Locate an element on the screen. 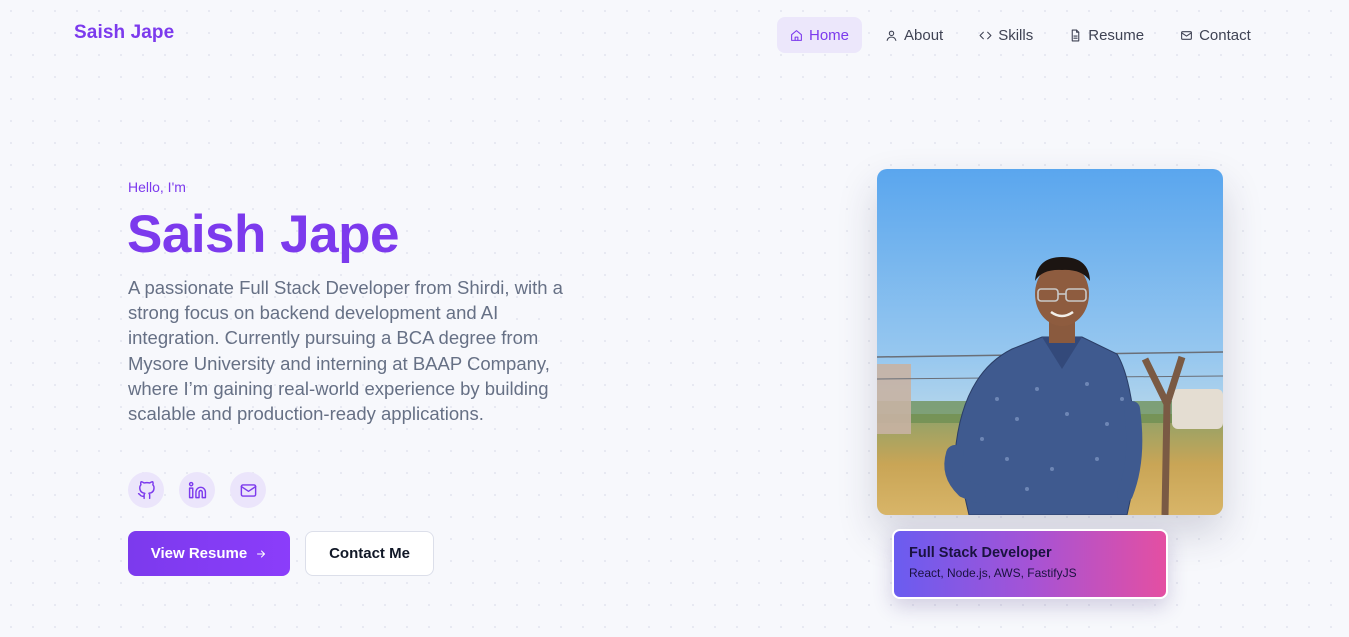 Image resolution: width=1349 pixels, height=637 pixels. nav-item-label: Skills is located at coordinates (1016, 35).